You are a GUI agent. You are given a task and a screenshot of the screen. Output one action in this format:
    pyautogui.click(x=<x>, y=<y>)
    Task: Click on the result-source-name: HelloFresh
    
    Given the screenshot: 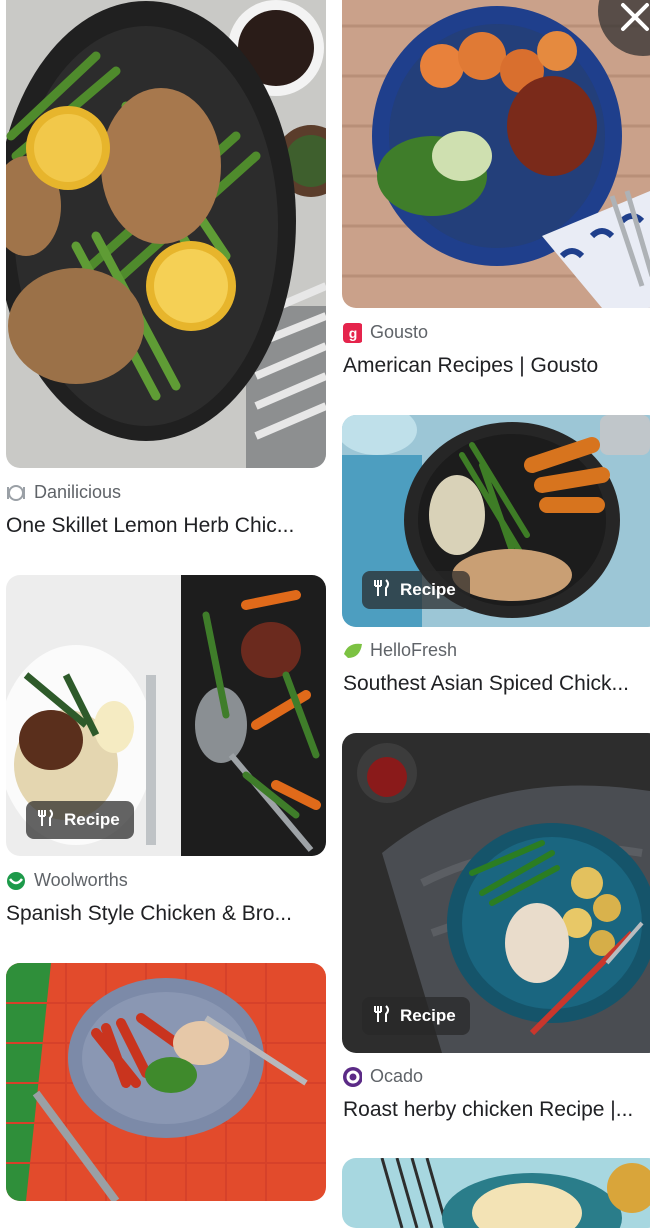 What is the action you would take?
    pyautogui.click(x=414, y=650)
    